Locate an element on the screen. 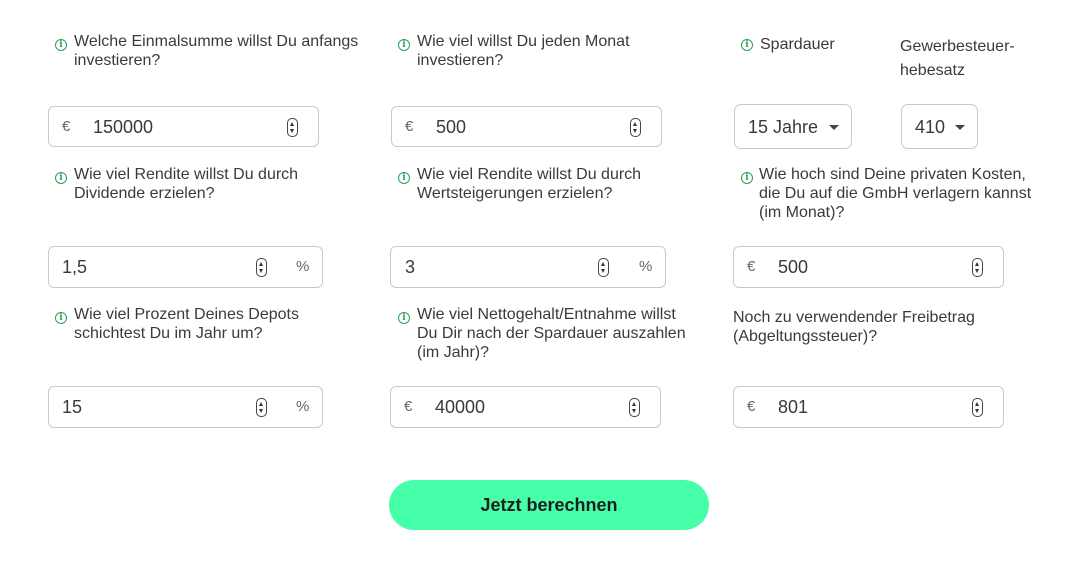 The image size is (1081, 565). dividende-value: 1,5 is located at coordinates (74, 267).